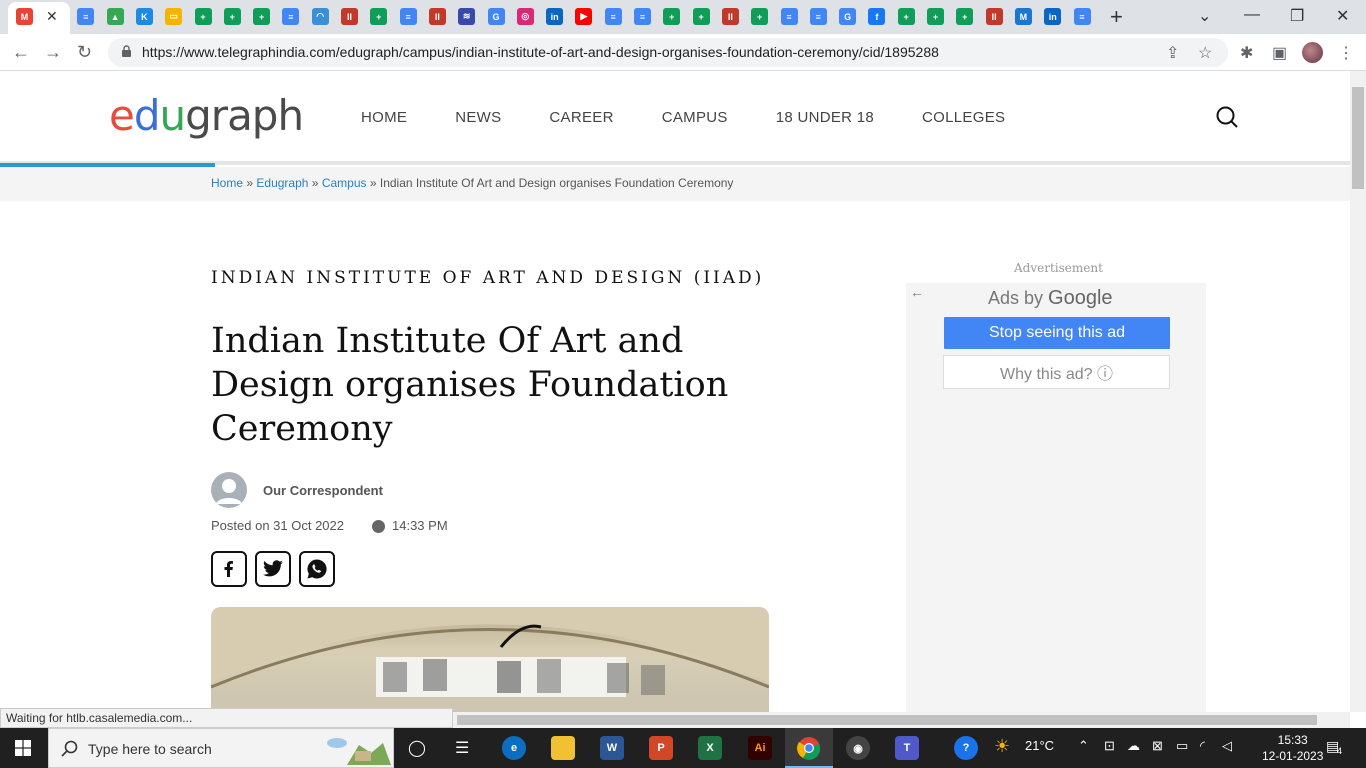 The height and width of the screenshot is (768, 1366). Describe the element at coordinates (227, 183) in the screenshot. I see `crumb-home: Home` at that location.